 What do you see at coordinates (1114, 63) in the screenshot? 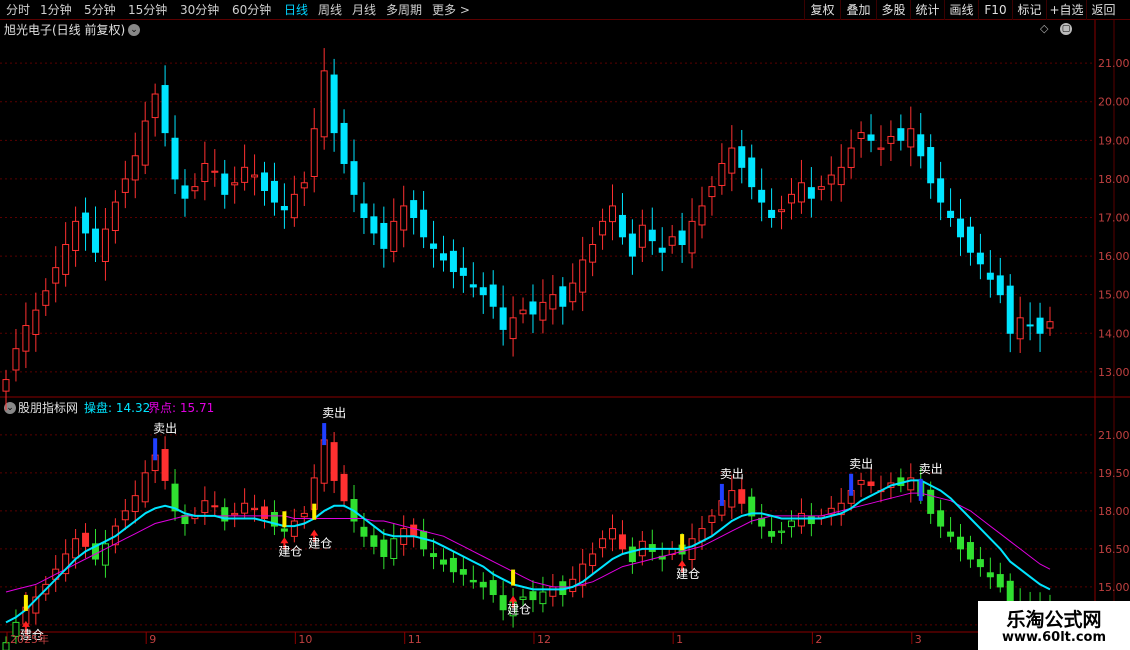
I see `main-price-tick: 21.00` at bounding box center [1114, 63].